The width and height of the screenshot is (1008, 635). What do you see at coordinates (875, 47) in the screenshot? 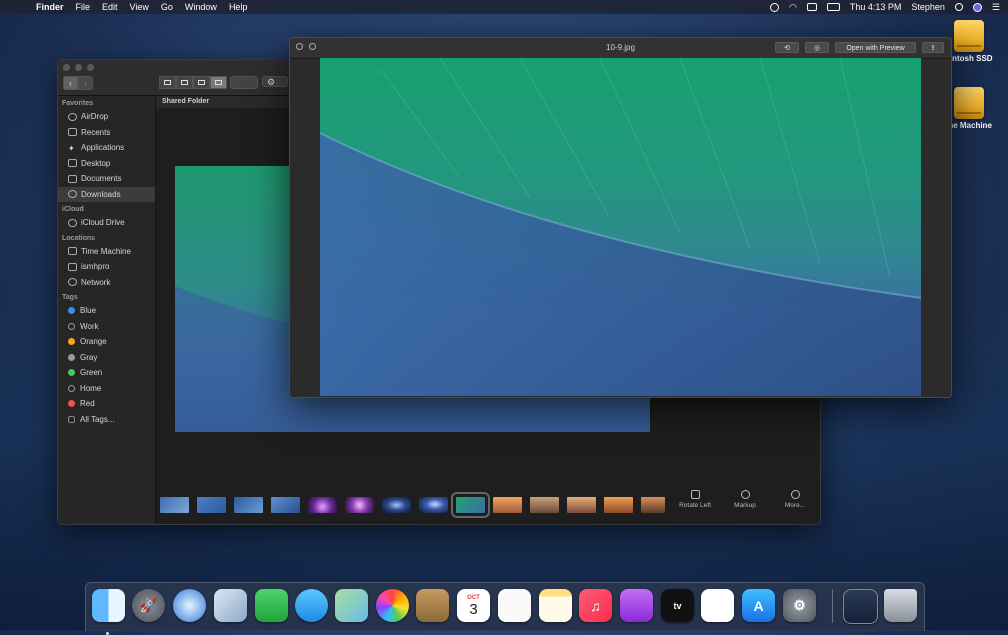
I see `open-with-preview-button: Open with Preview` at bounding box center [875, 47].